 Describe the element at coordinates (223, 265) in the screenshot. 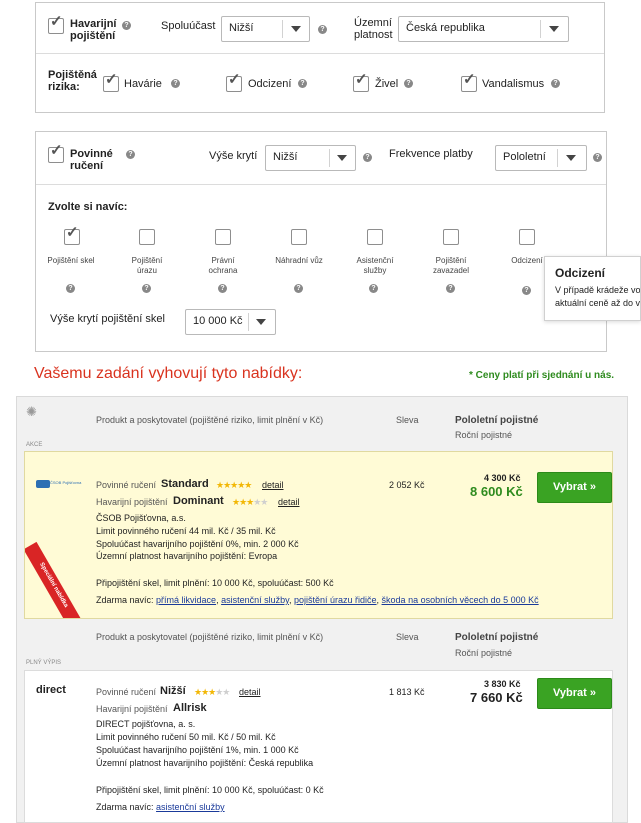

I see `extra-pravni-label: Právní ochrana` at that location.